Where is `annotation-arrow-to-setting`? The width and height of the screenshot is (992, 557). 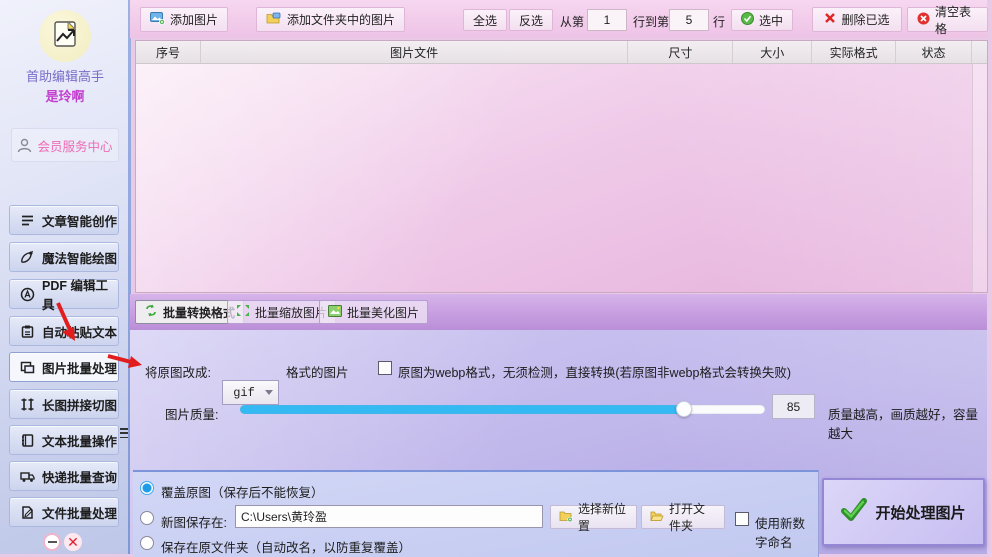
annotation-arrow-to-setting is located at coordinates (124, 361).